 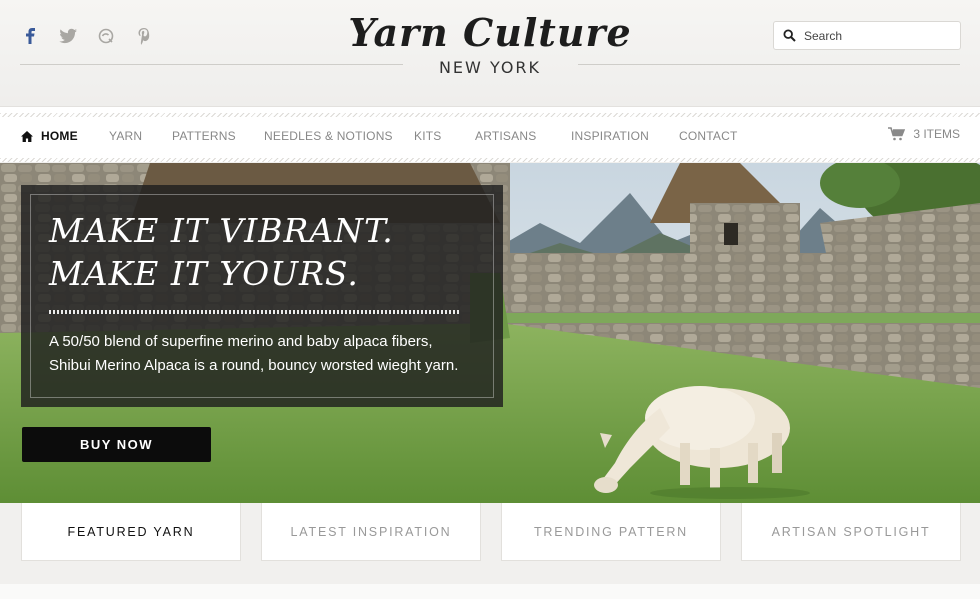 What do you see at coordinates (339, 136) in the screenshot?
I see `nav-item-needles-notions: NEEDLES & NOTIONS` at bounding box center [339, 136].